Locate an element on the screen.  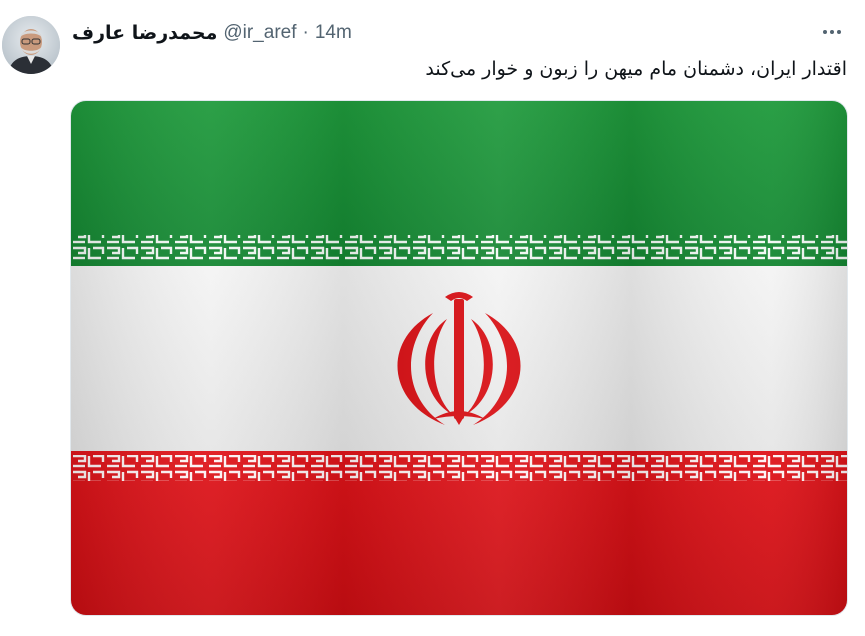
author-handle: @ir_aref is located at coordinates (259, 33).